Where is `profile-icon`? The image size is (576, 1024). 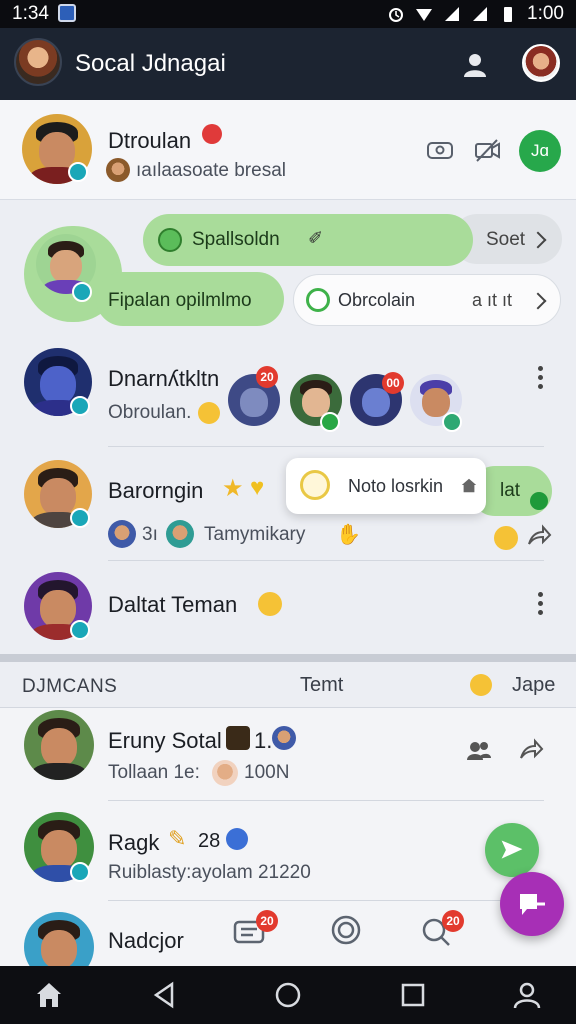
profile-icon is located at coordinates (527, 995).